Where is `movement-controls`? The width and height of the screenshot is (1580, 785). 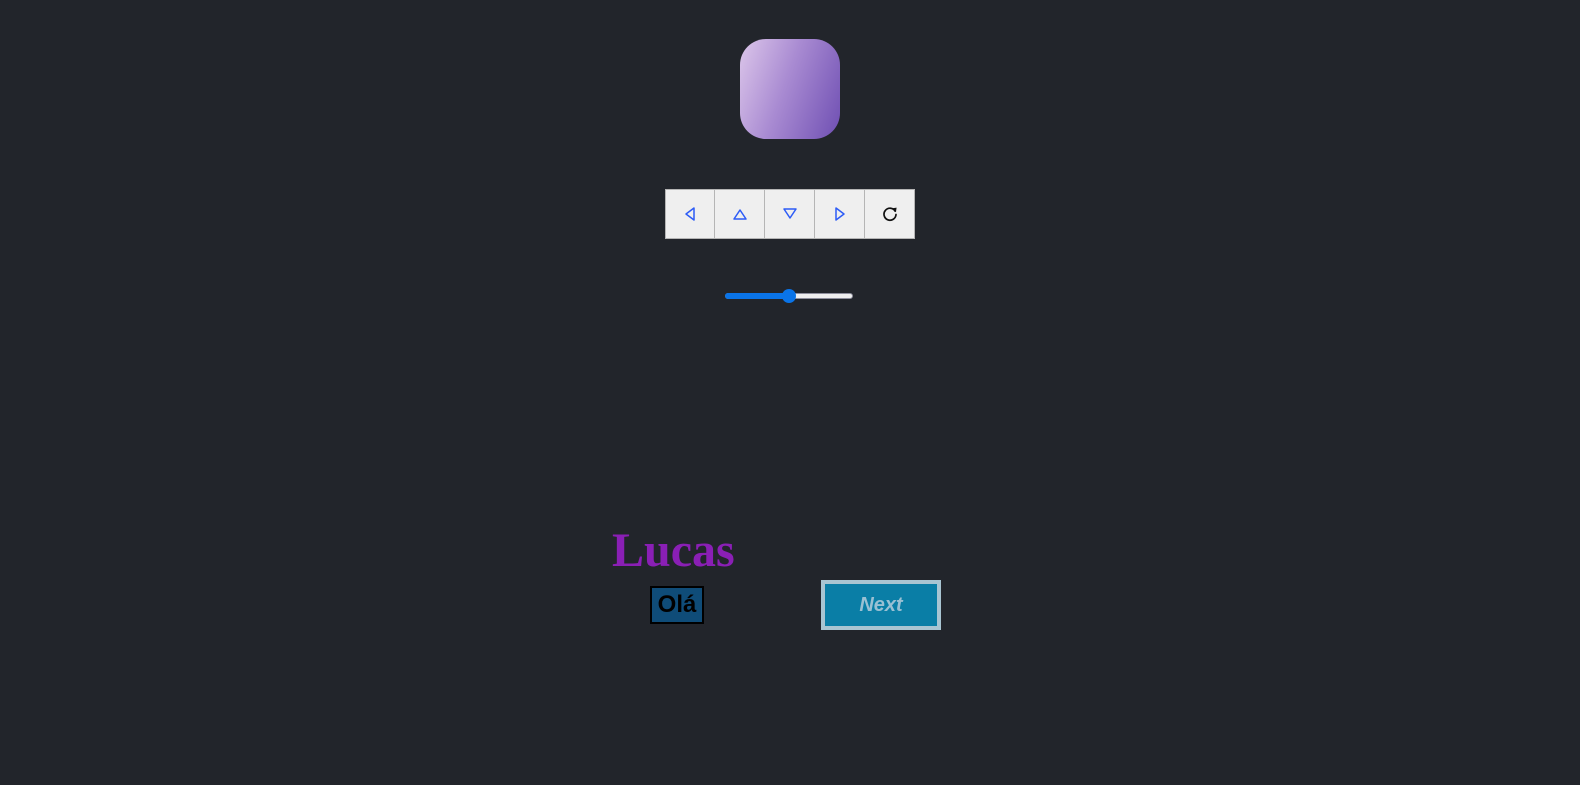 movement-controls is located at coordinates (790, 214).